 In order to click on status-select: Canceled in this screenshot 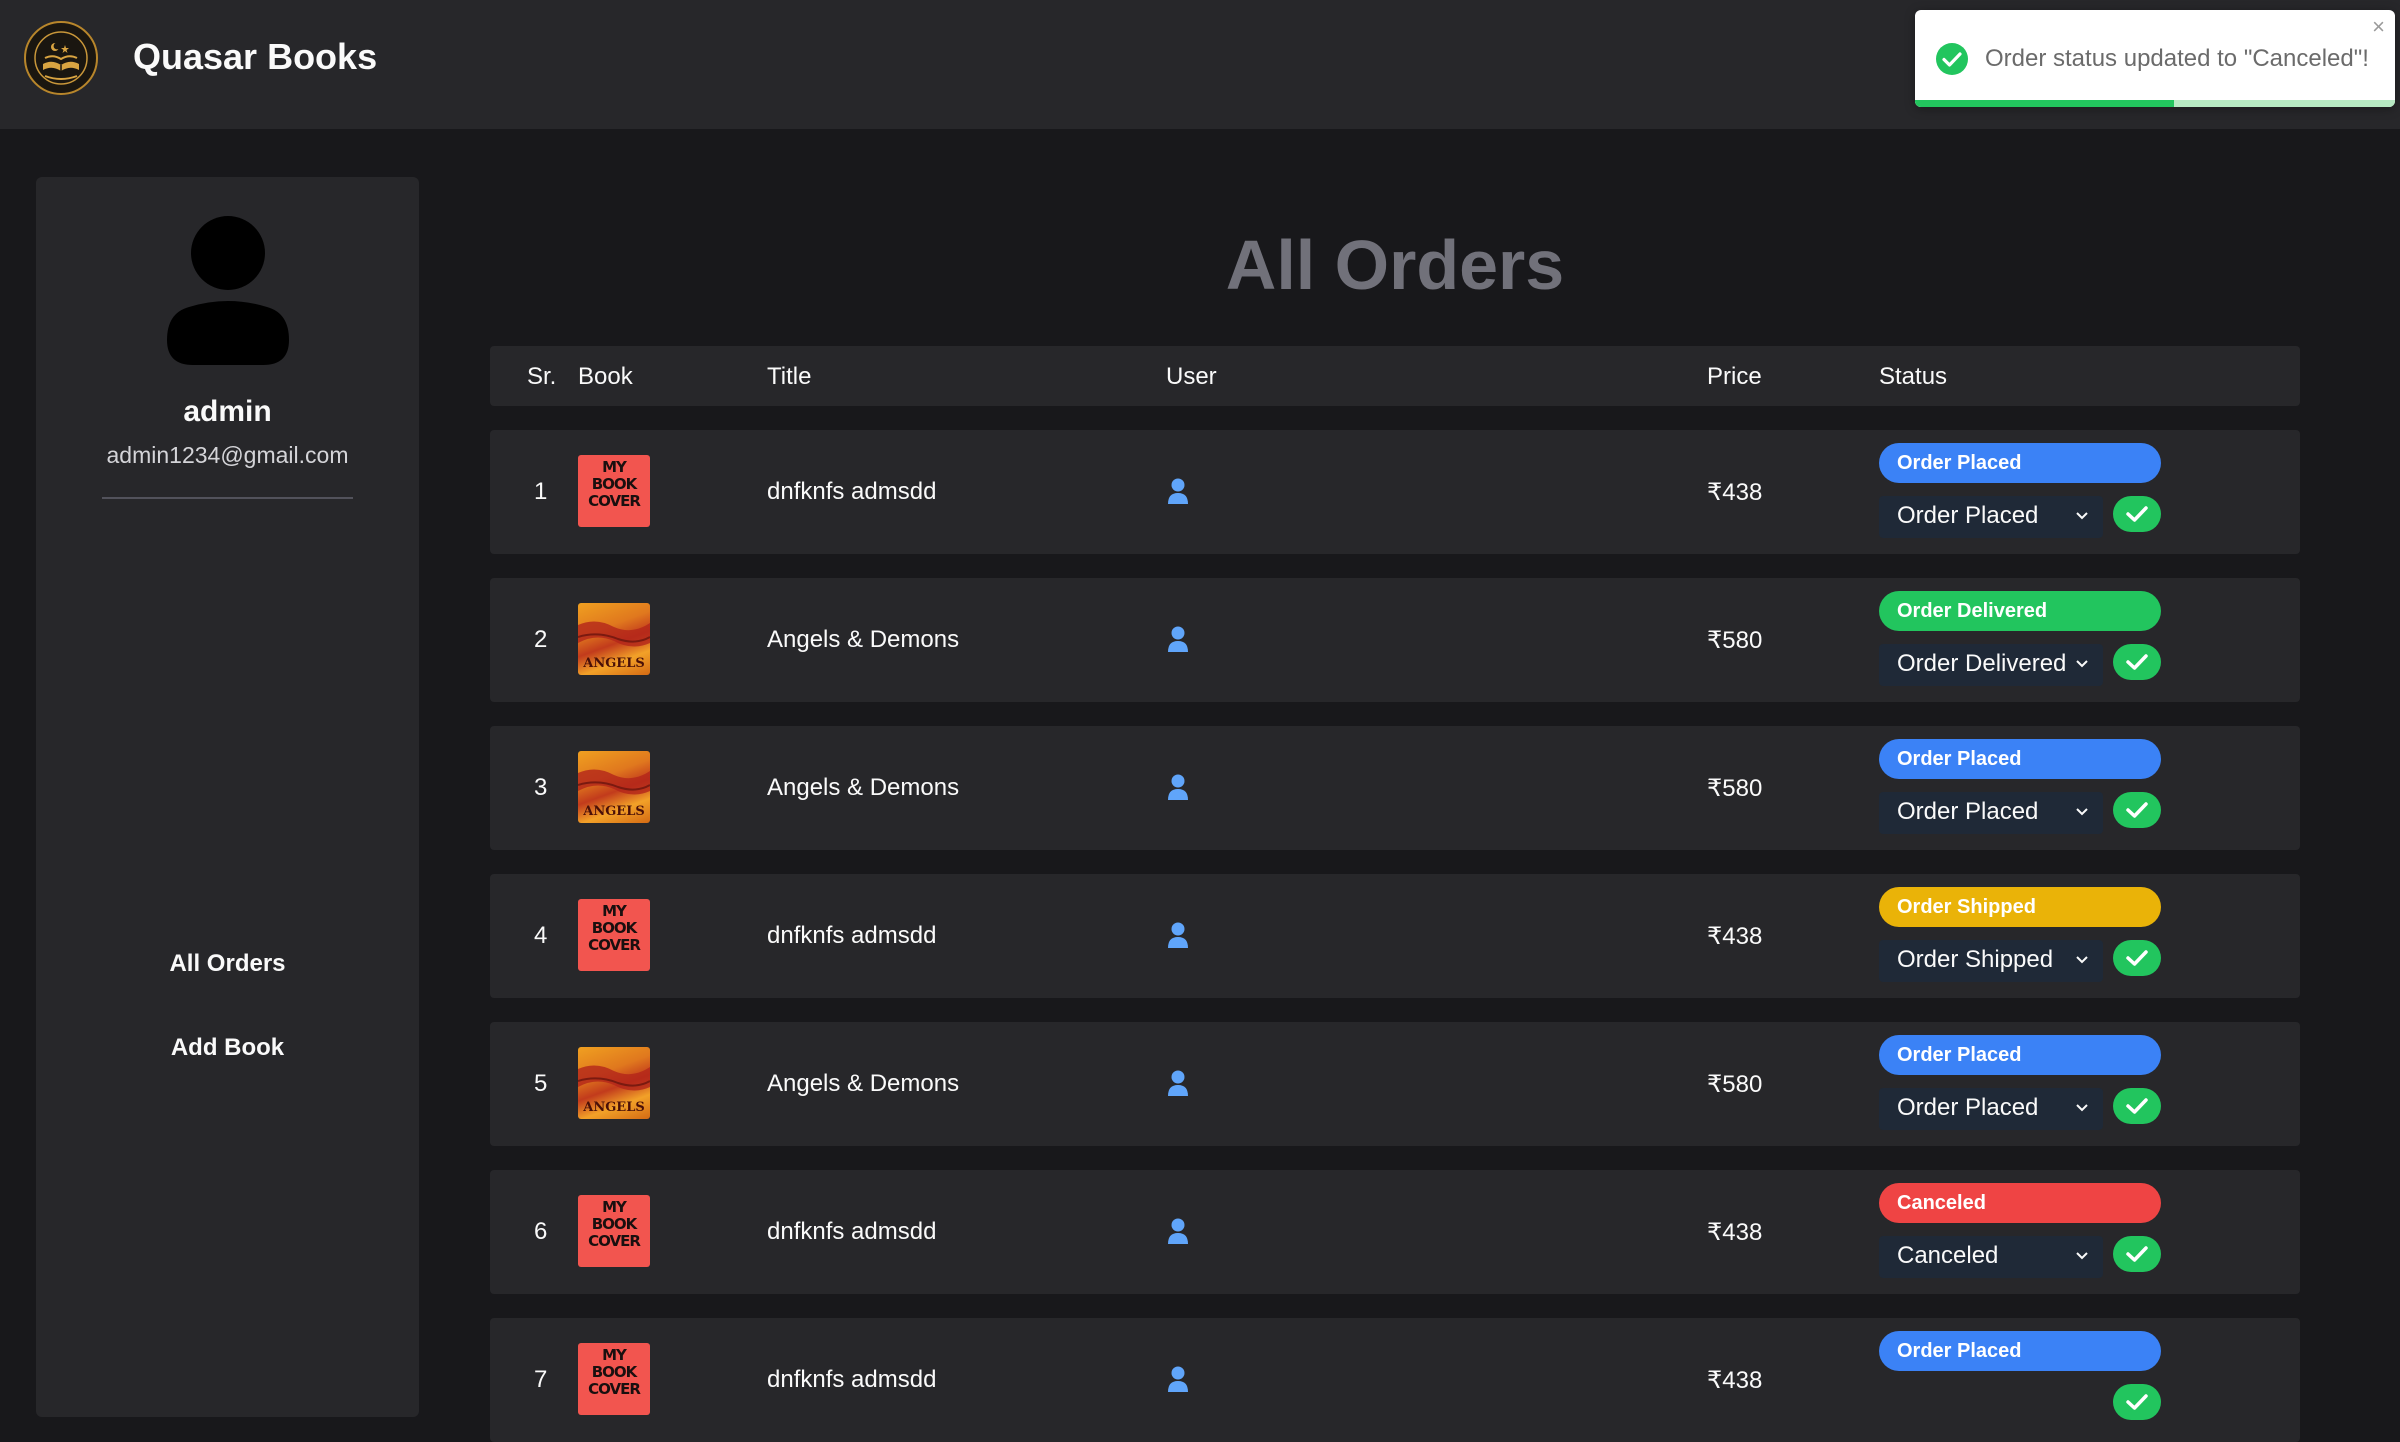, I will do `click(1991, 1257)`.